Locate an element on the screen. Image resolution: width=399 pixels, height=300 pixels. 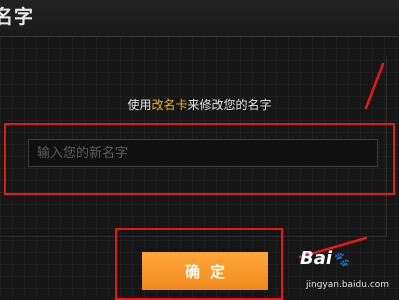
baidu-watermark: Bai🐾 jingyan.baidu.com is located at coordinates (348, 273).